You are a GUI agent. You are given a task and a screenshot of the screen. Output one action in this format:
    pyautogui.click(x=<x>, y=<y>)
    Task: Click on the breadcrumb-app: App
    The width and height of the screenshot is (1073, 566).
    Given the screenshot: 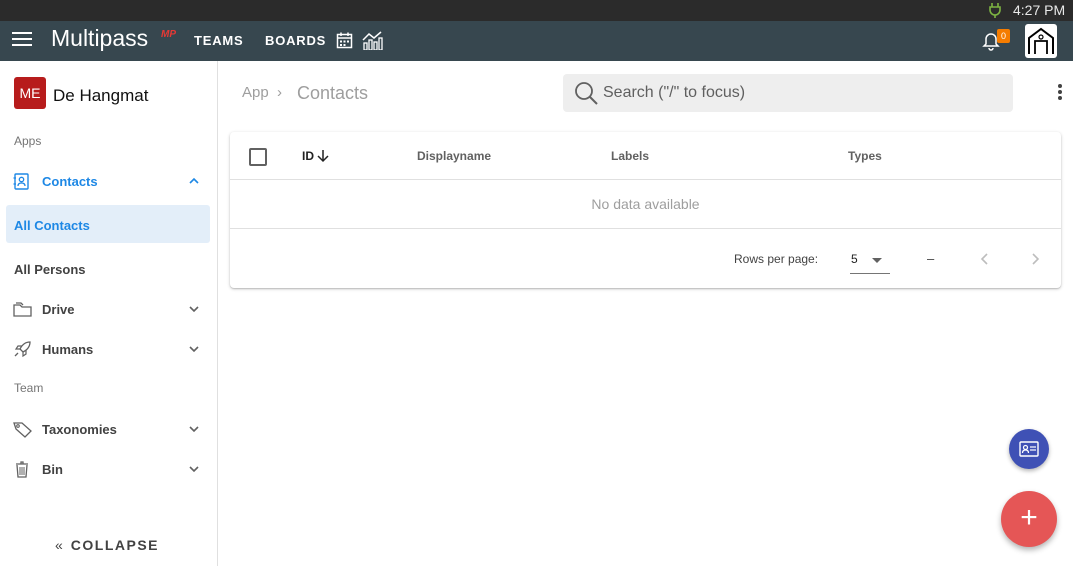 What is the action you would take?
    pyautogui.click(x=255, y=92)
    